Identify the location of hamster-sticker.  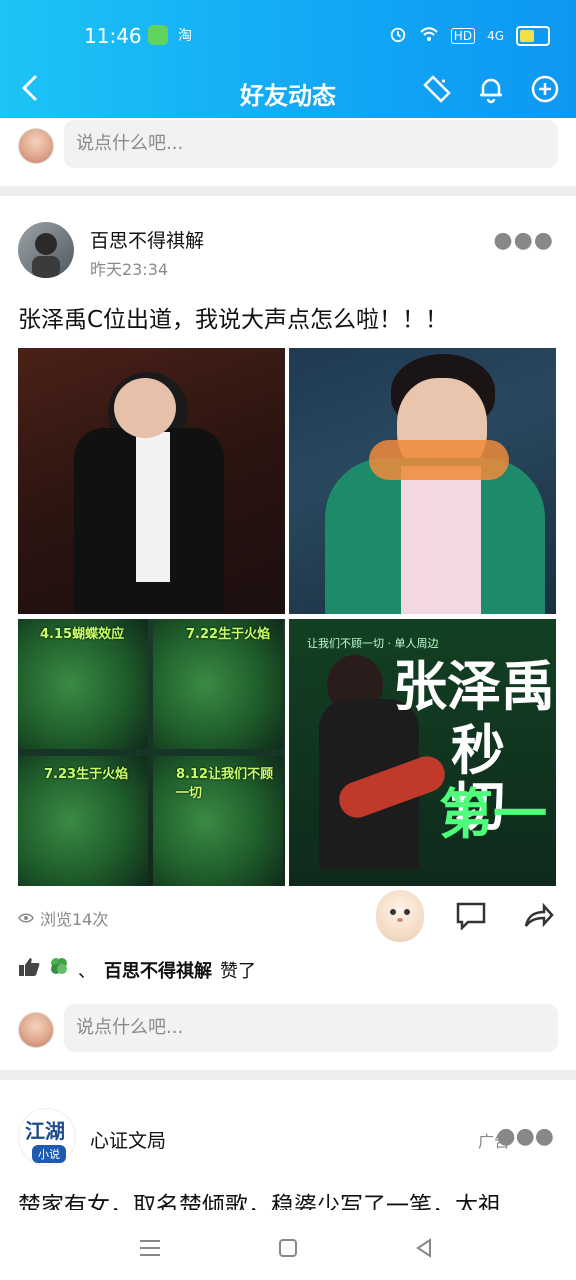
(400, 916).